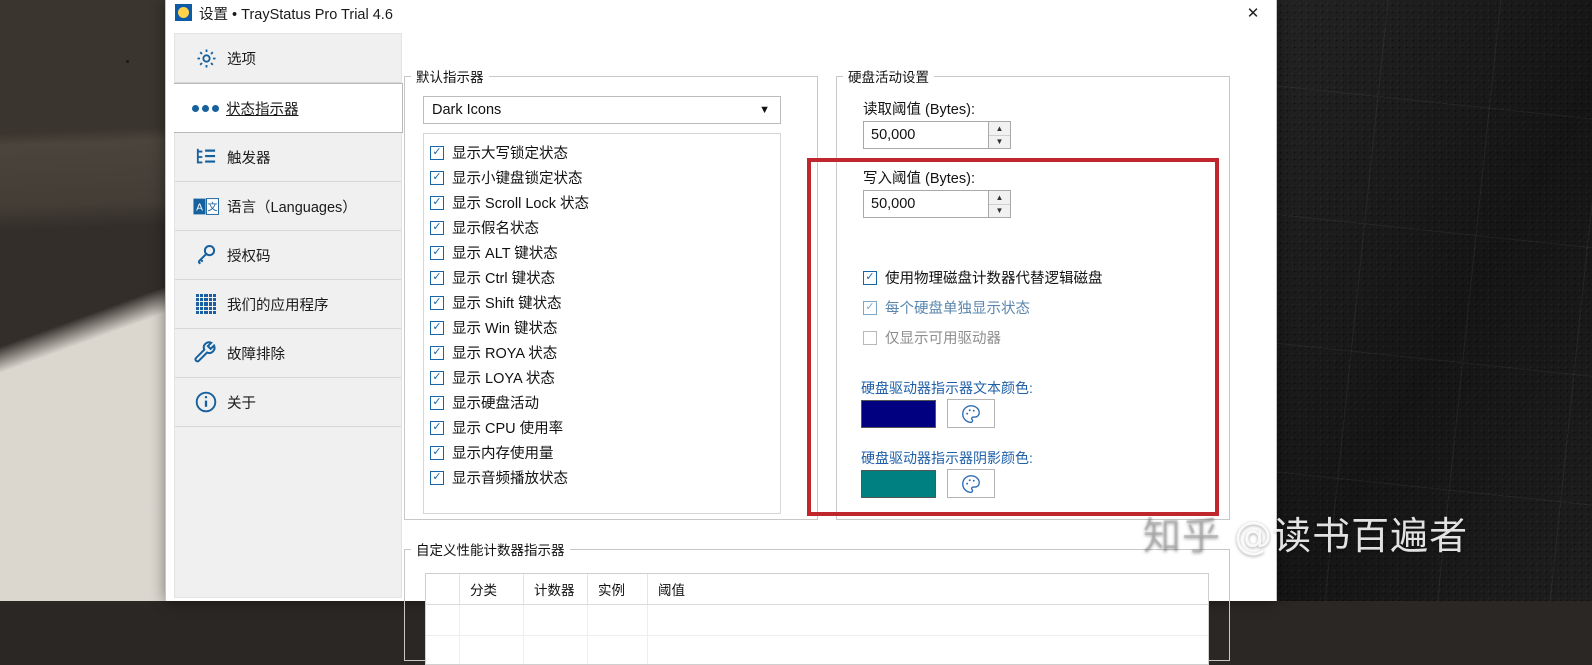 The width and height of the screenshot is (1592, 665). I want to click on write-threshold-value: 50,000, so click(893, 204).